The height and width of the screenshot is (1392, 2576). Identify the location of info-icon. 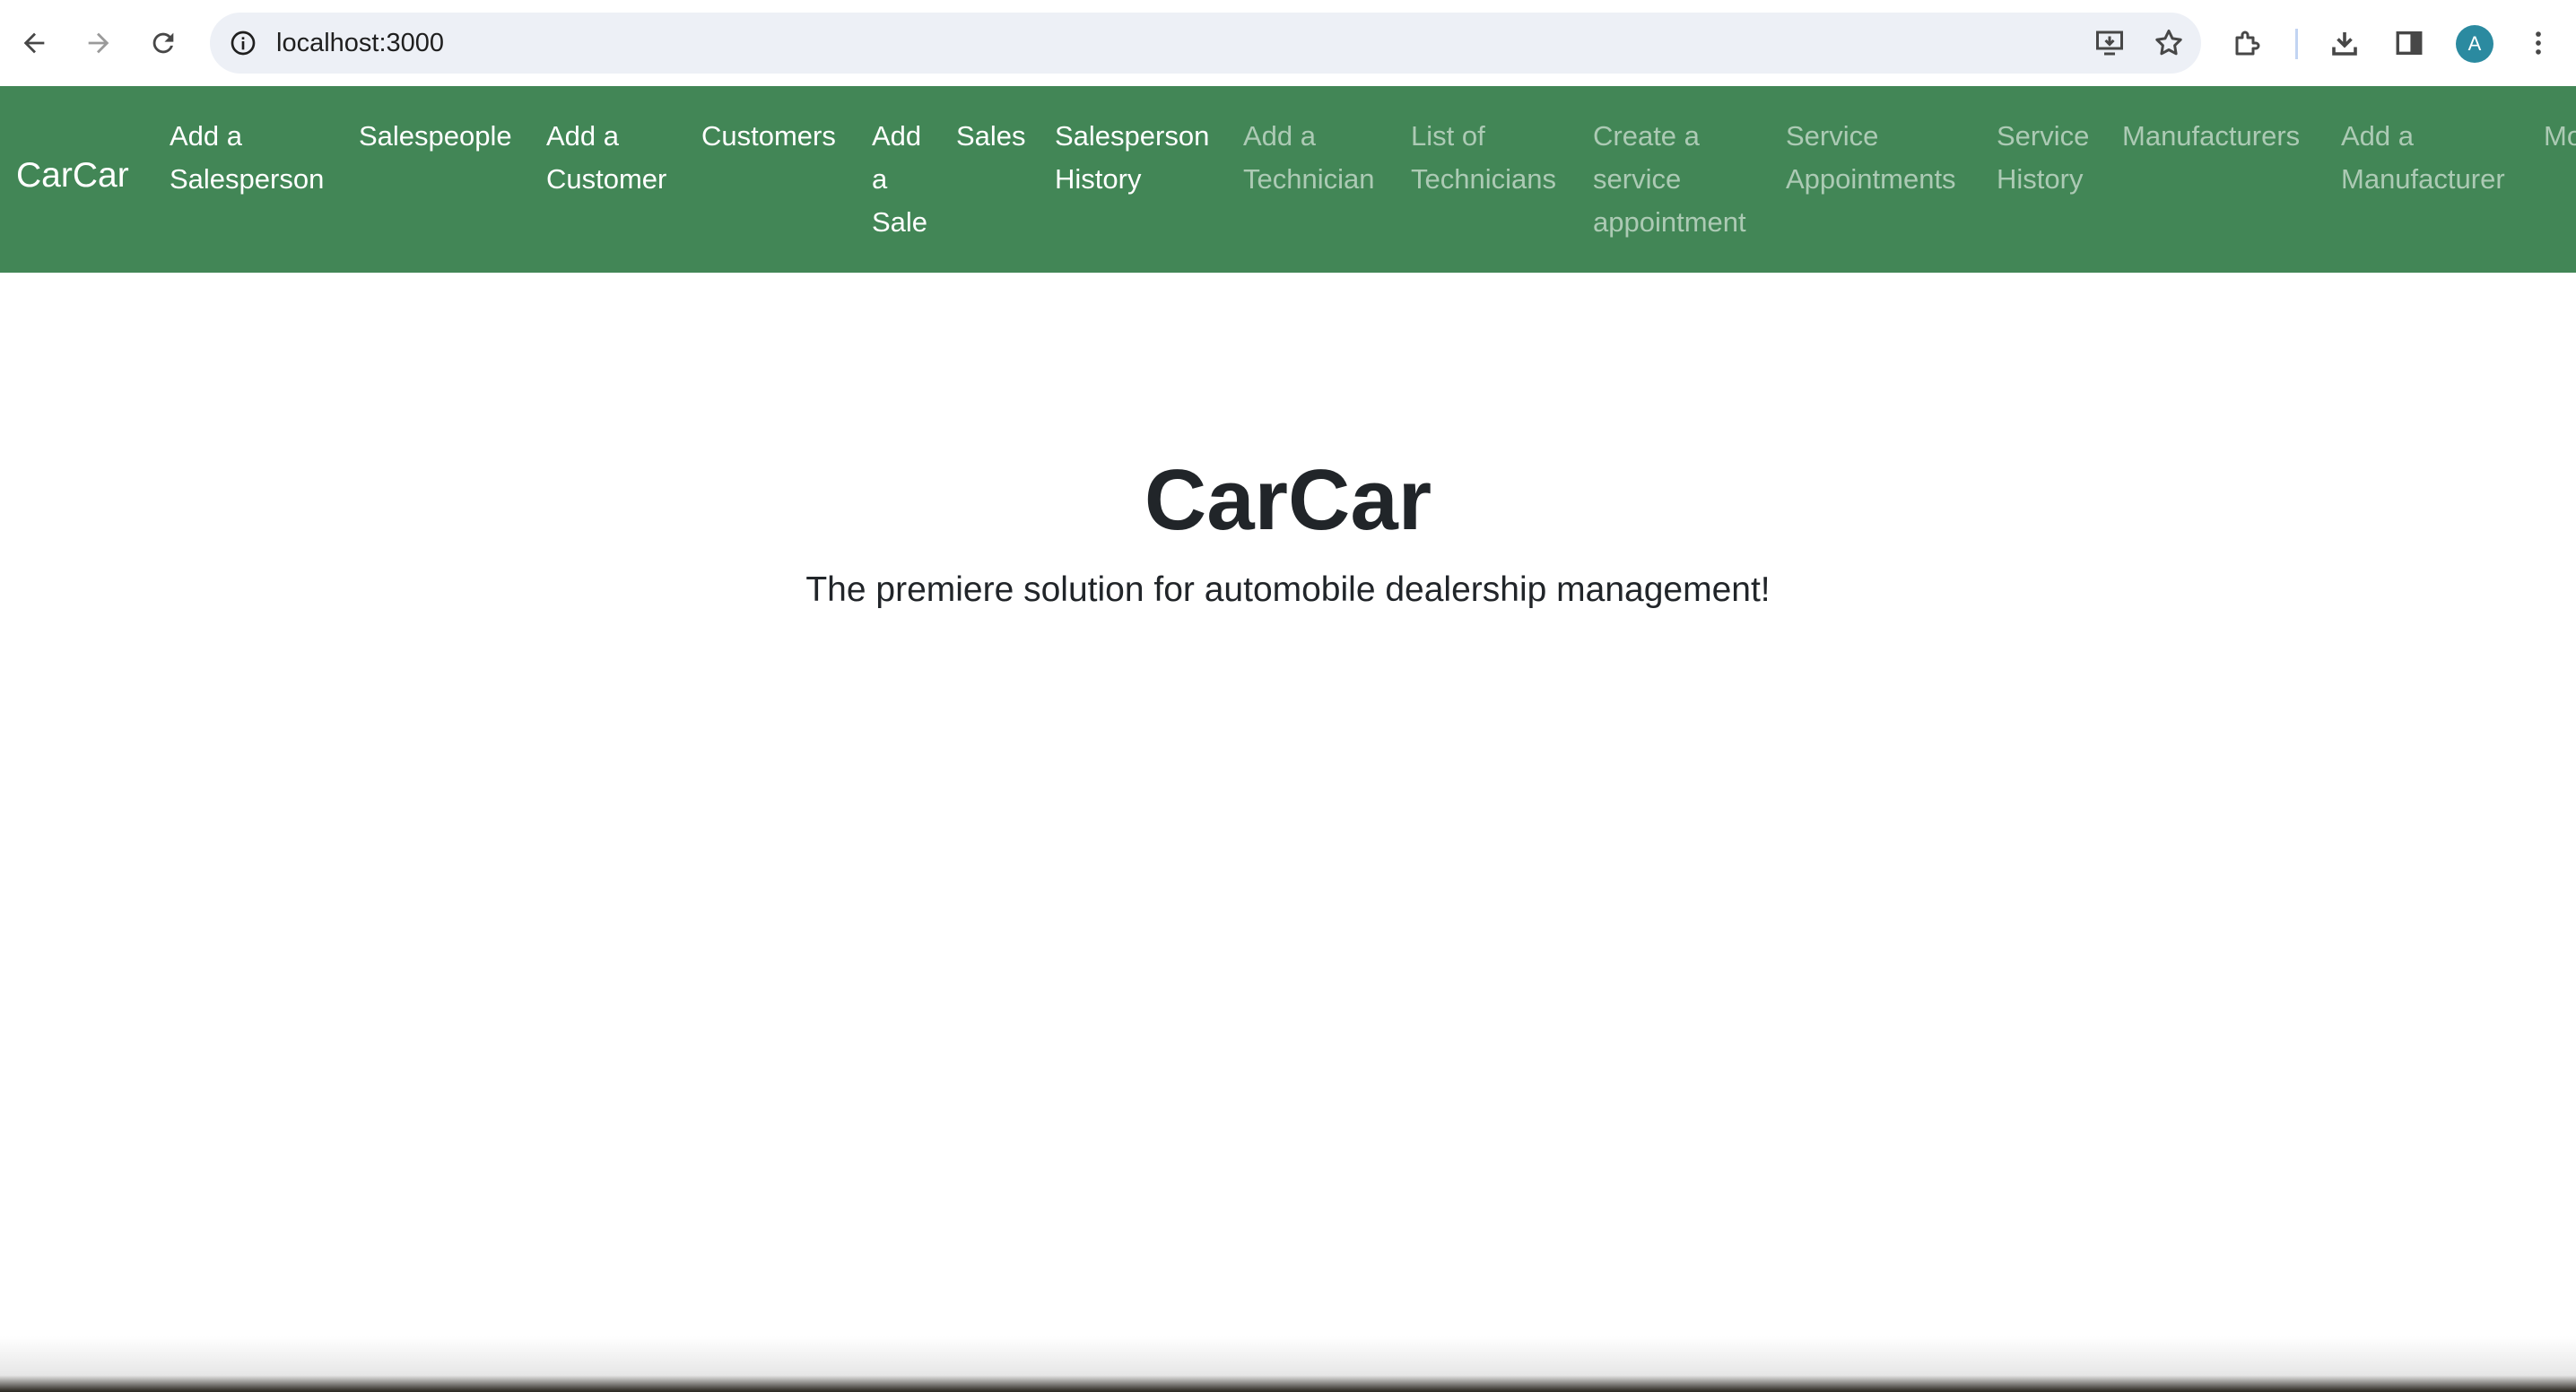
(243, 43).